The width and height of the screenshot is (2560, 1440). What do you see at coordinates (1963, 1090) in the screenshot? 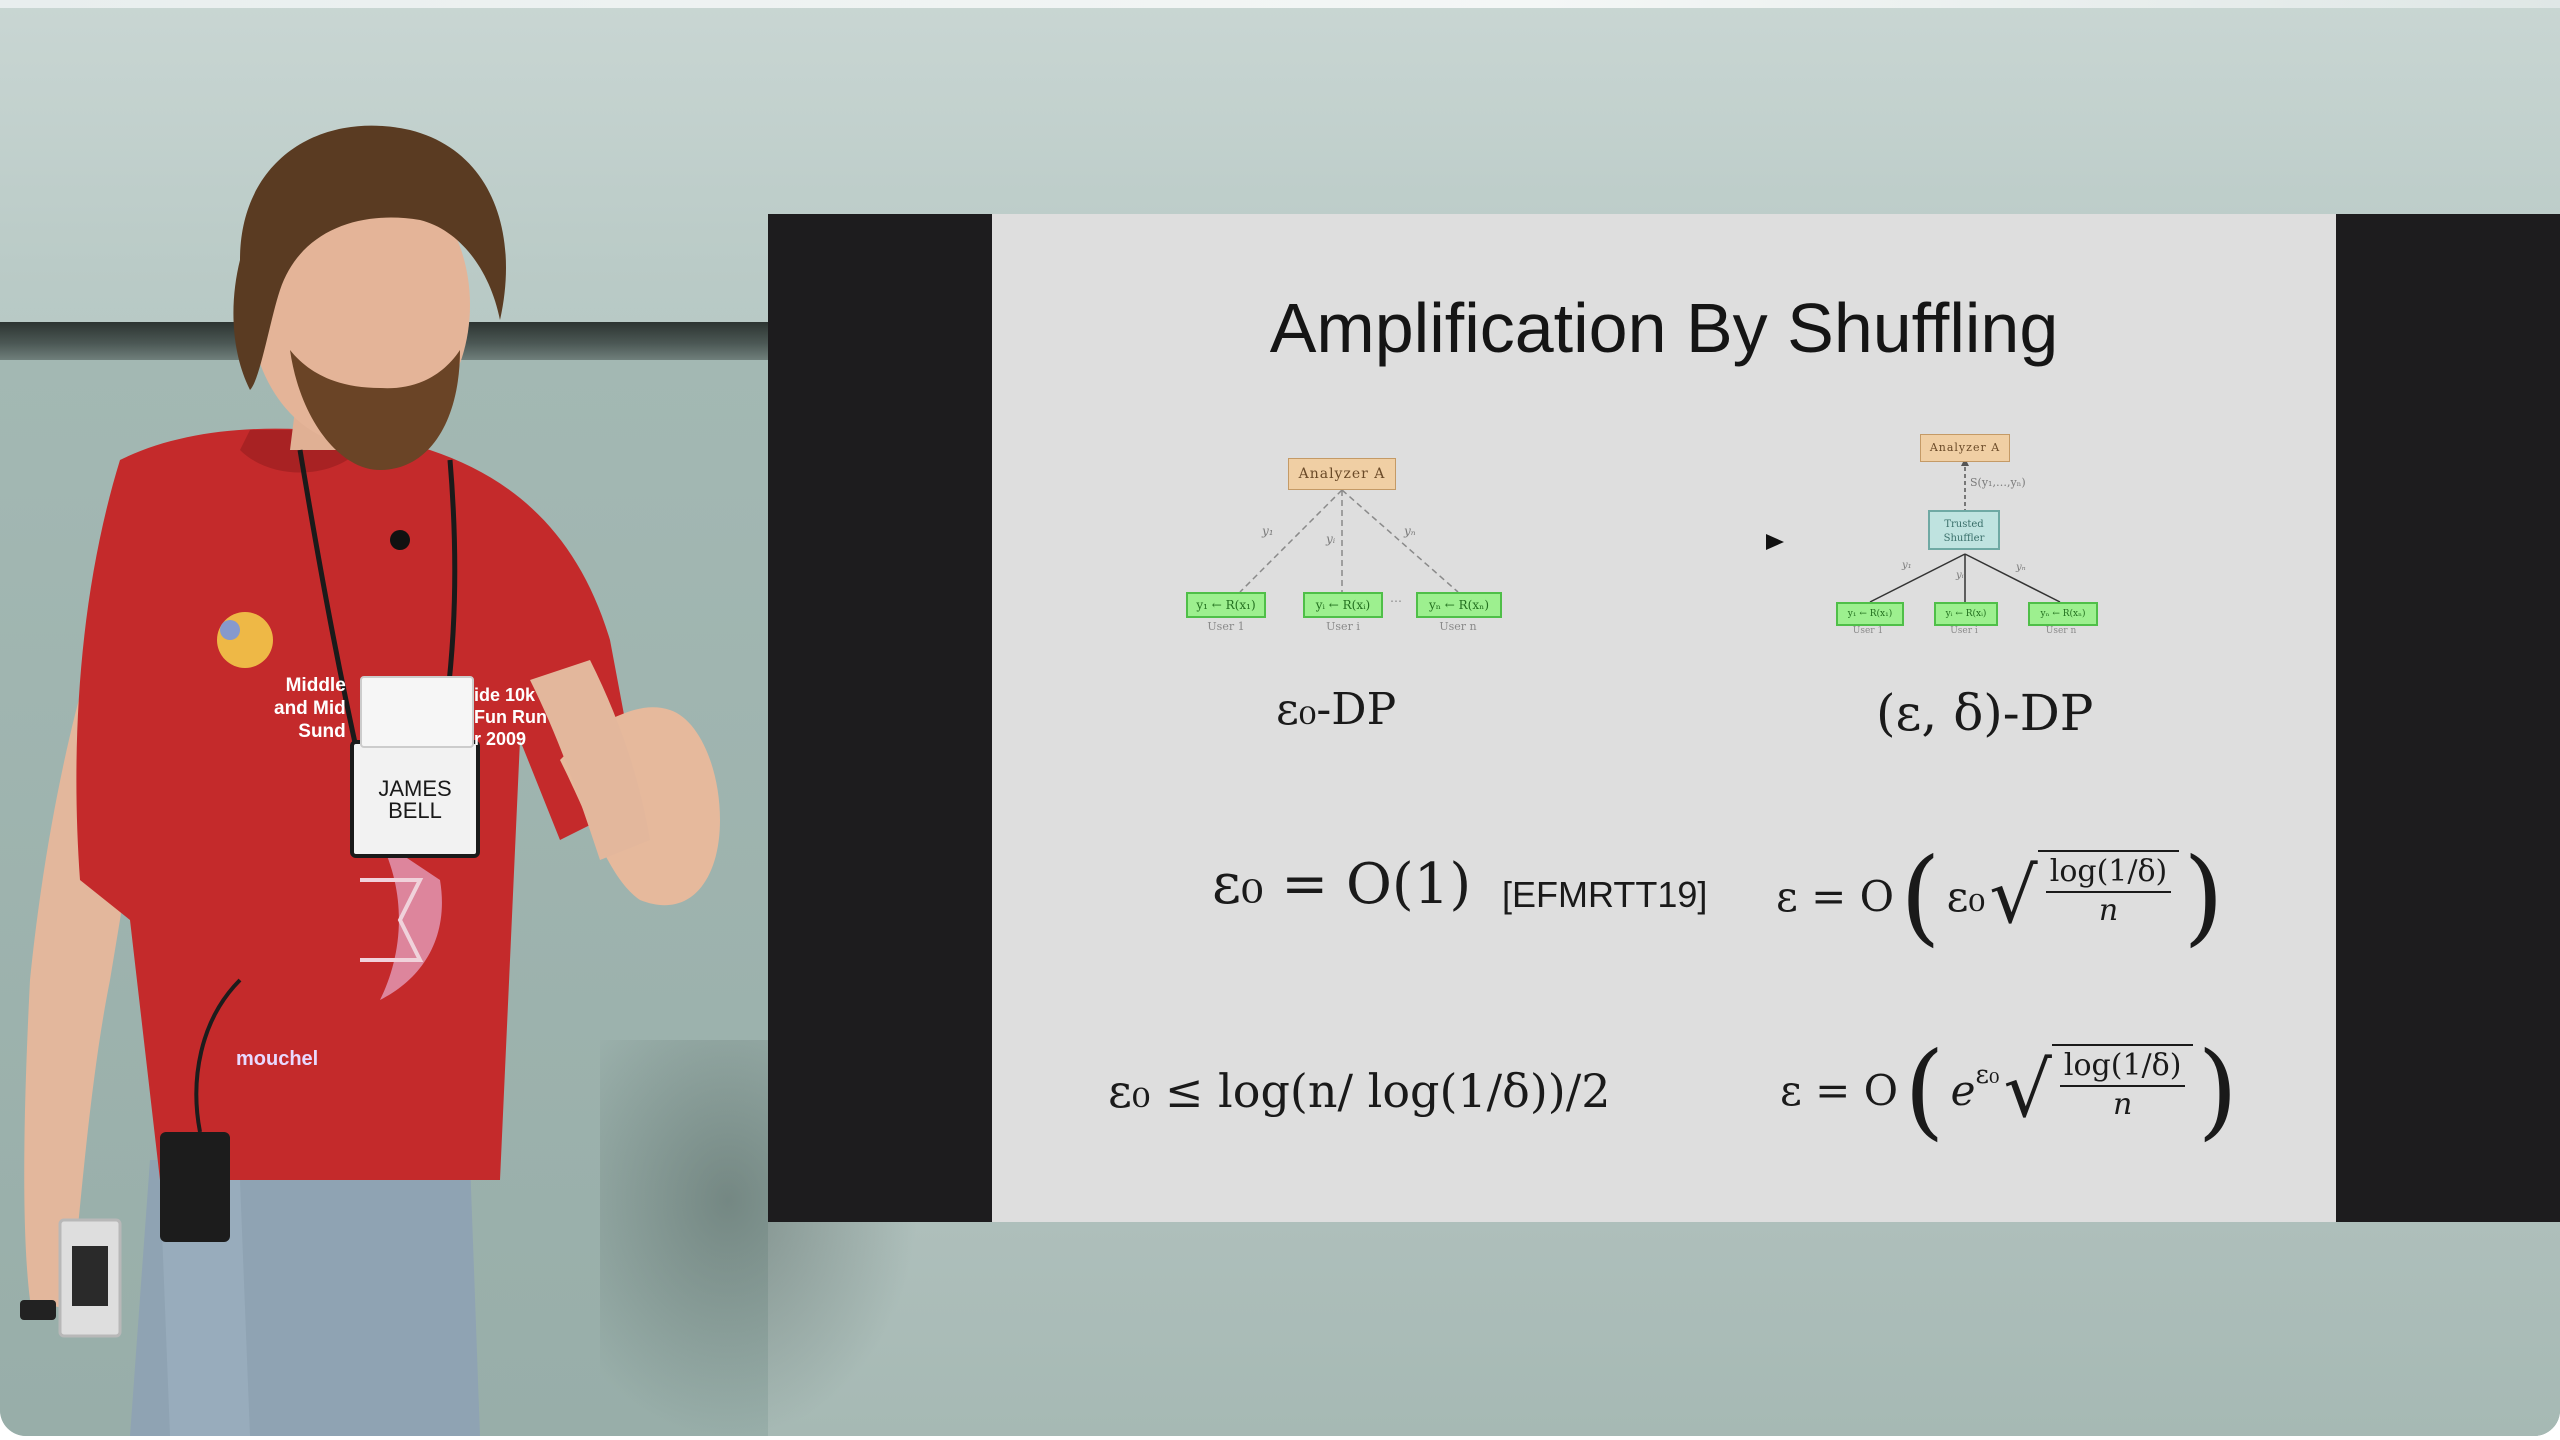
I see `row2-right-factor: e` at bounding box center [1963, 1090].